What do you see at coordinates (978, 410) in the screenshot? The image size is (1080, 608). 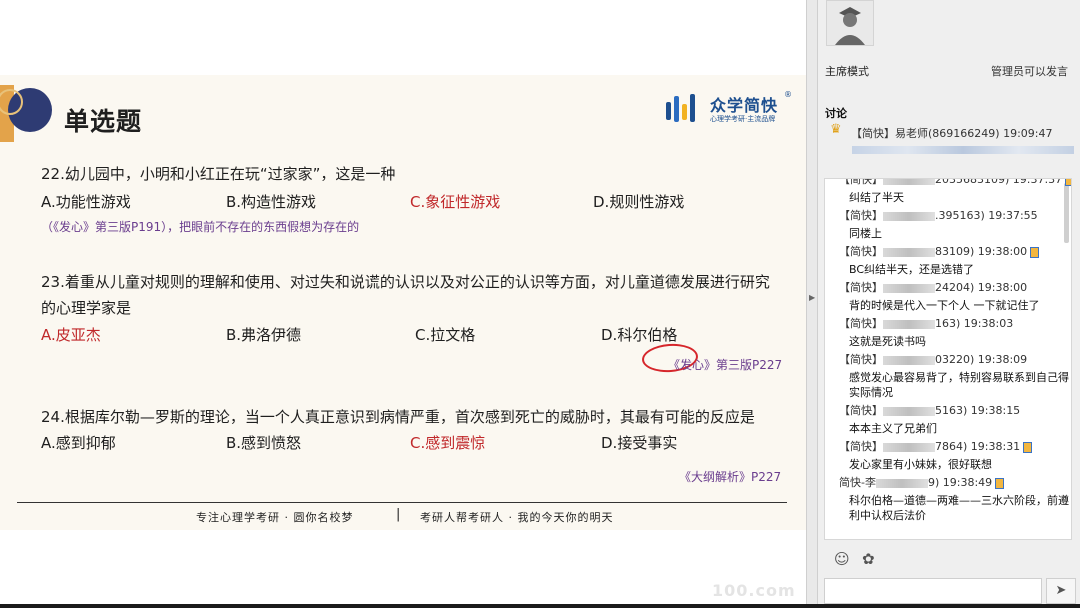 I see `chat-sender-time: 5163) 19:38:15` at bounding box center [978, 410].